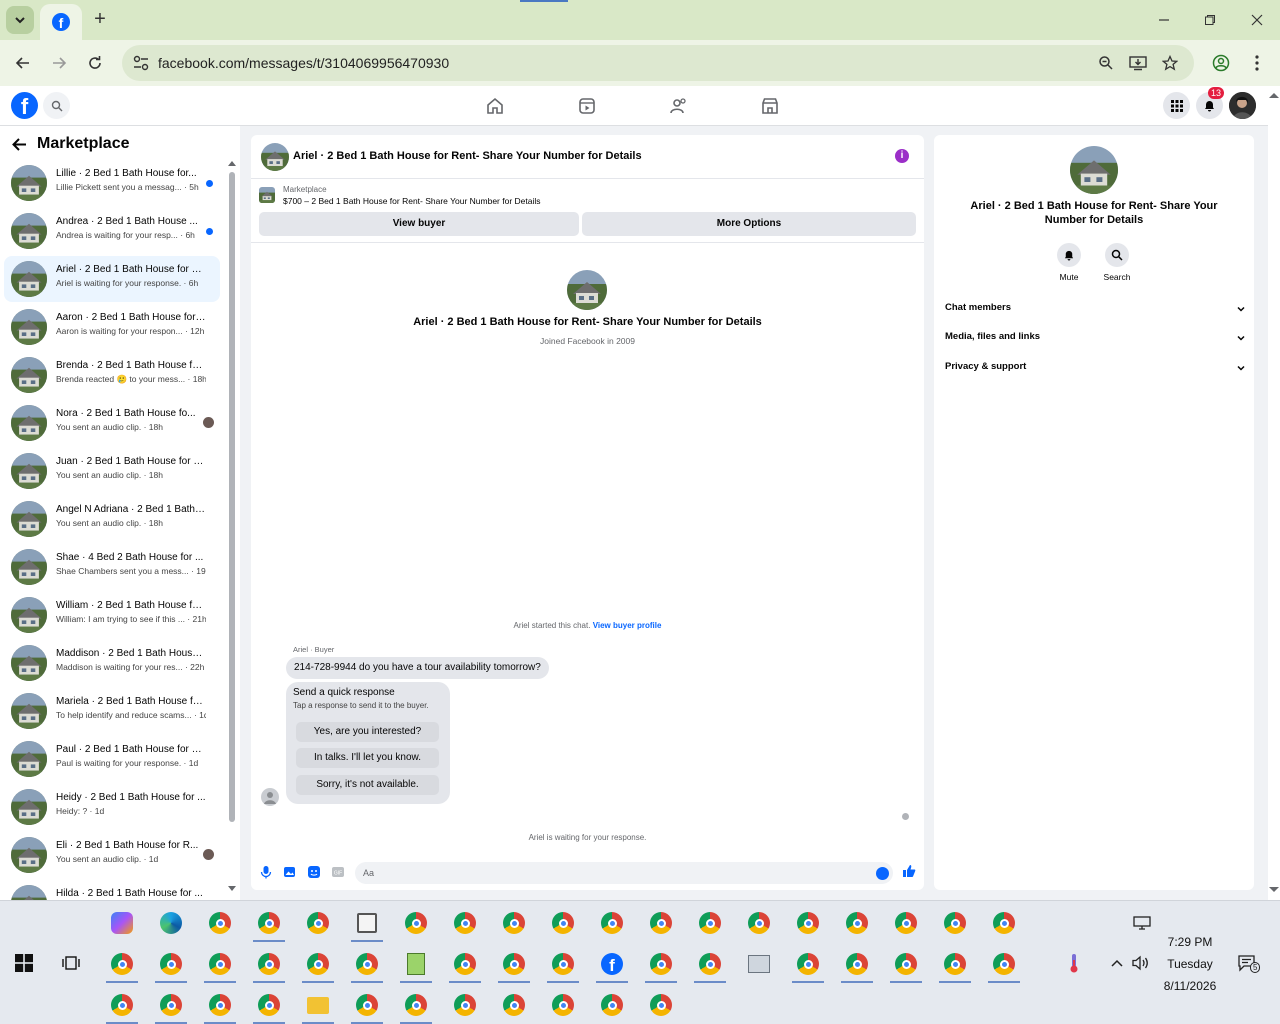 The height and width of the screenshot is (1024, 1280). I want to click on media-files-links-section: Media, files and links, so click(1095, 337).